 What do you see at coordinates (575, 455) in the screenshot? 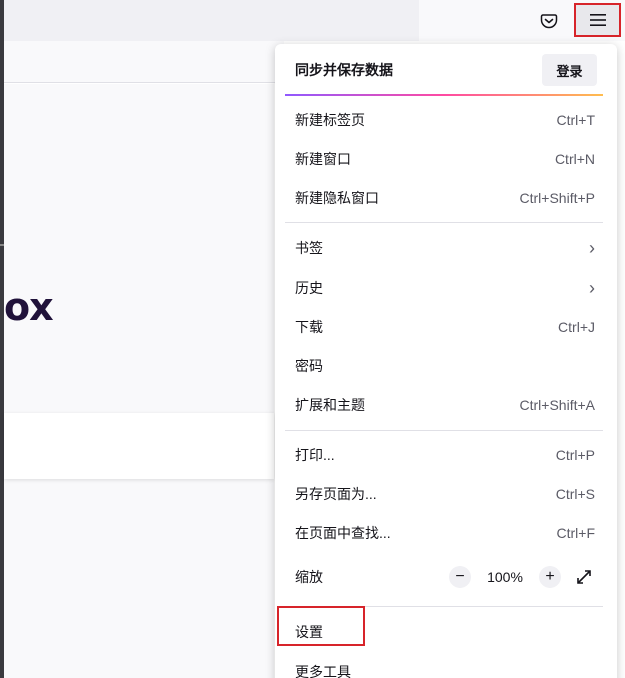
I see `menu-item-shortcut: Ctrl+P` at bounding box center [575, 455].